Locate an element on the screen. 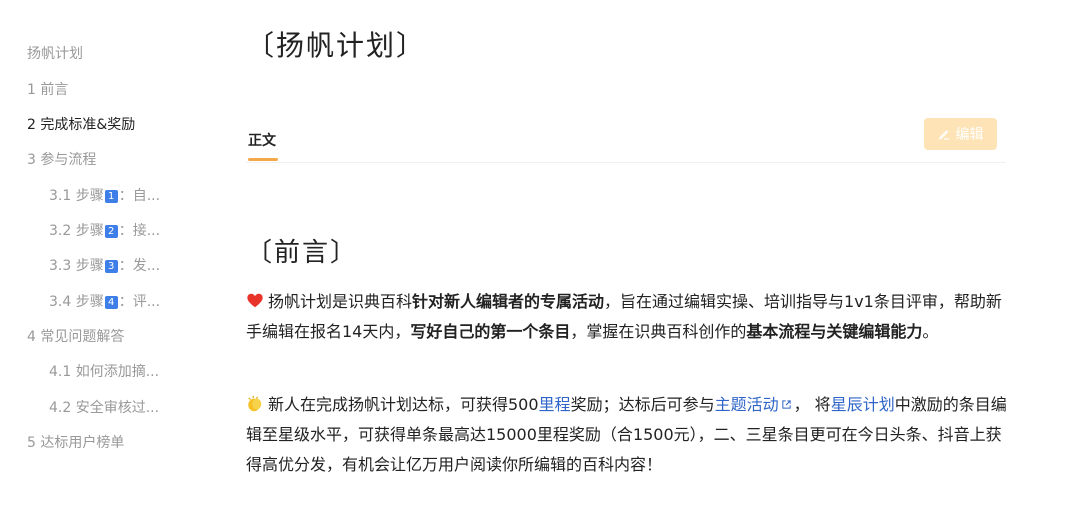 This screenshot has height=512, width=1080. title-bracket-right: 〕 is located at coordinates (411, 45).